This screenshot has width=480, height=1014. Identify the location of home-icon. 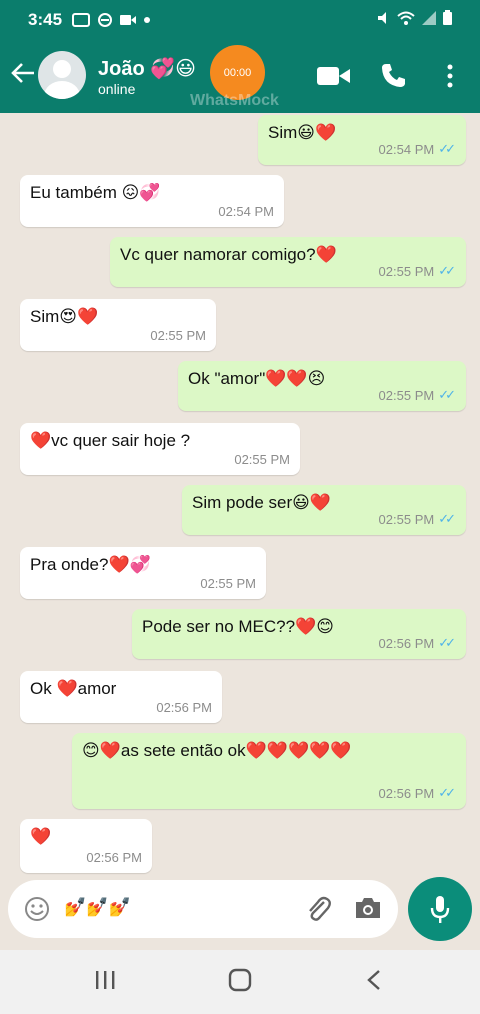
(240, 980).